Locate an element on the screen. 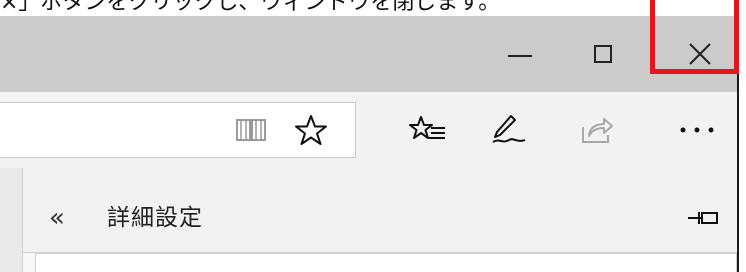 This screenshot has width=746, height=272. reading-view-button is located at coordinates (251, 130).